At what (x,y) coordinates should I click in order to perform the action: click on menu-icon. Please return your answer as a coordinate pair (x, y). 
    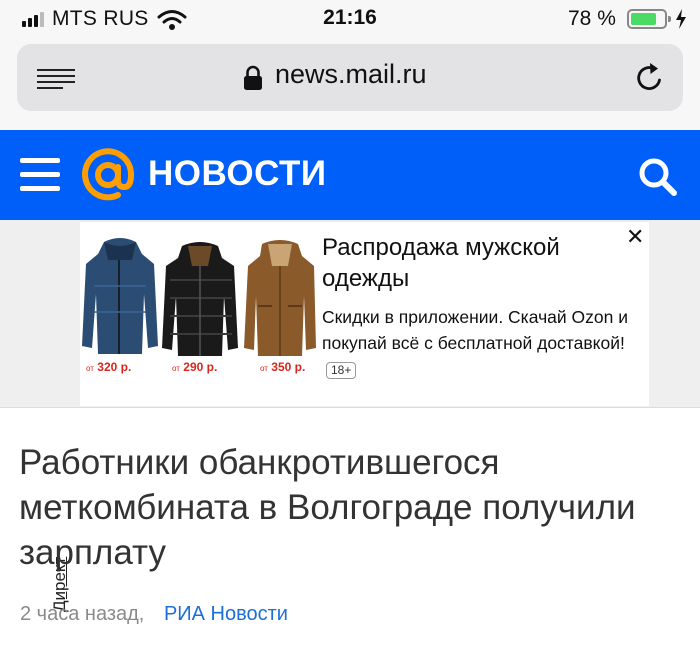
    Looking at the image, I should click on (40, 175).